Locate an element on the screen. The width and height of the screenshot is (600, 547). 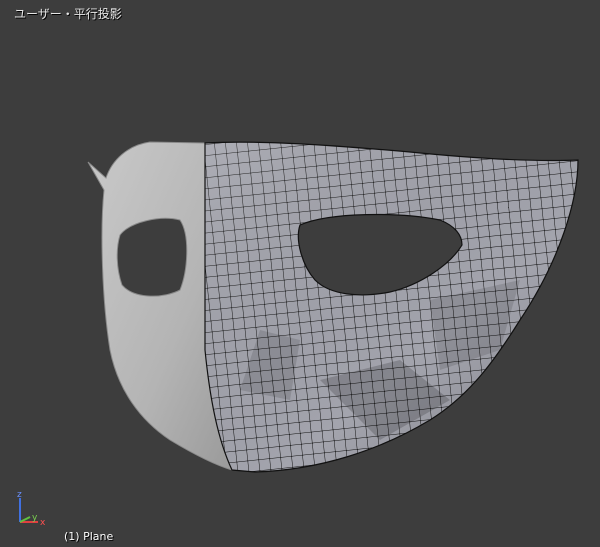
y-axis-label: y is located at coordinates (35, 518).